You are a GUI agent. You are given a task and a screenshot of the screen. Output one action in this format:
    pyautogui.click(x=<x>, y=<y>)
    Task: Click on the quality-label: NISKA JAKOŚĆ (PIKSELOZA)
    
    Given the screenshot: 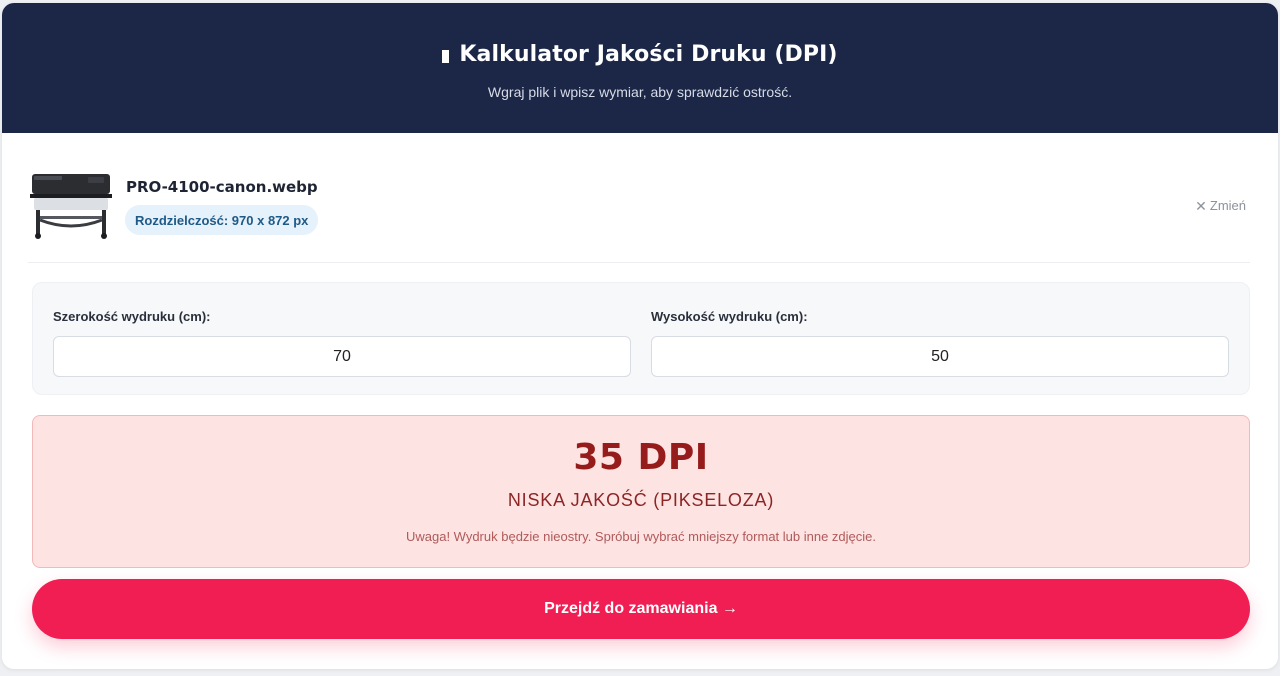 What is the action you would take?
    pyautogui.click(x=641, y=500)
    